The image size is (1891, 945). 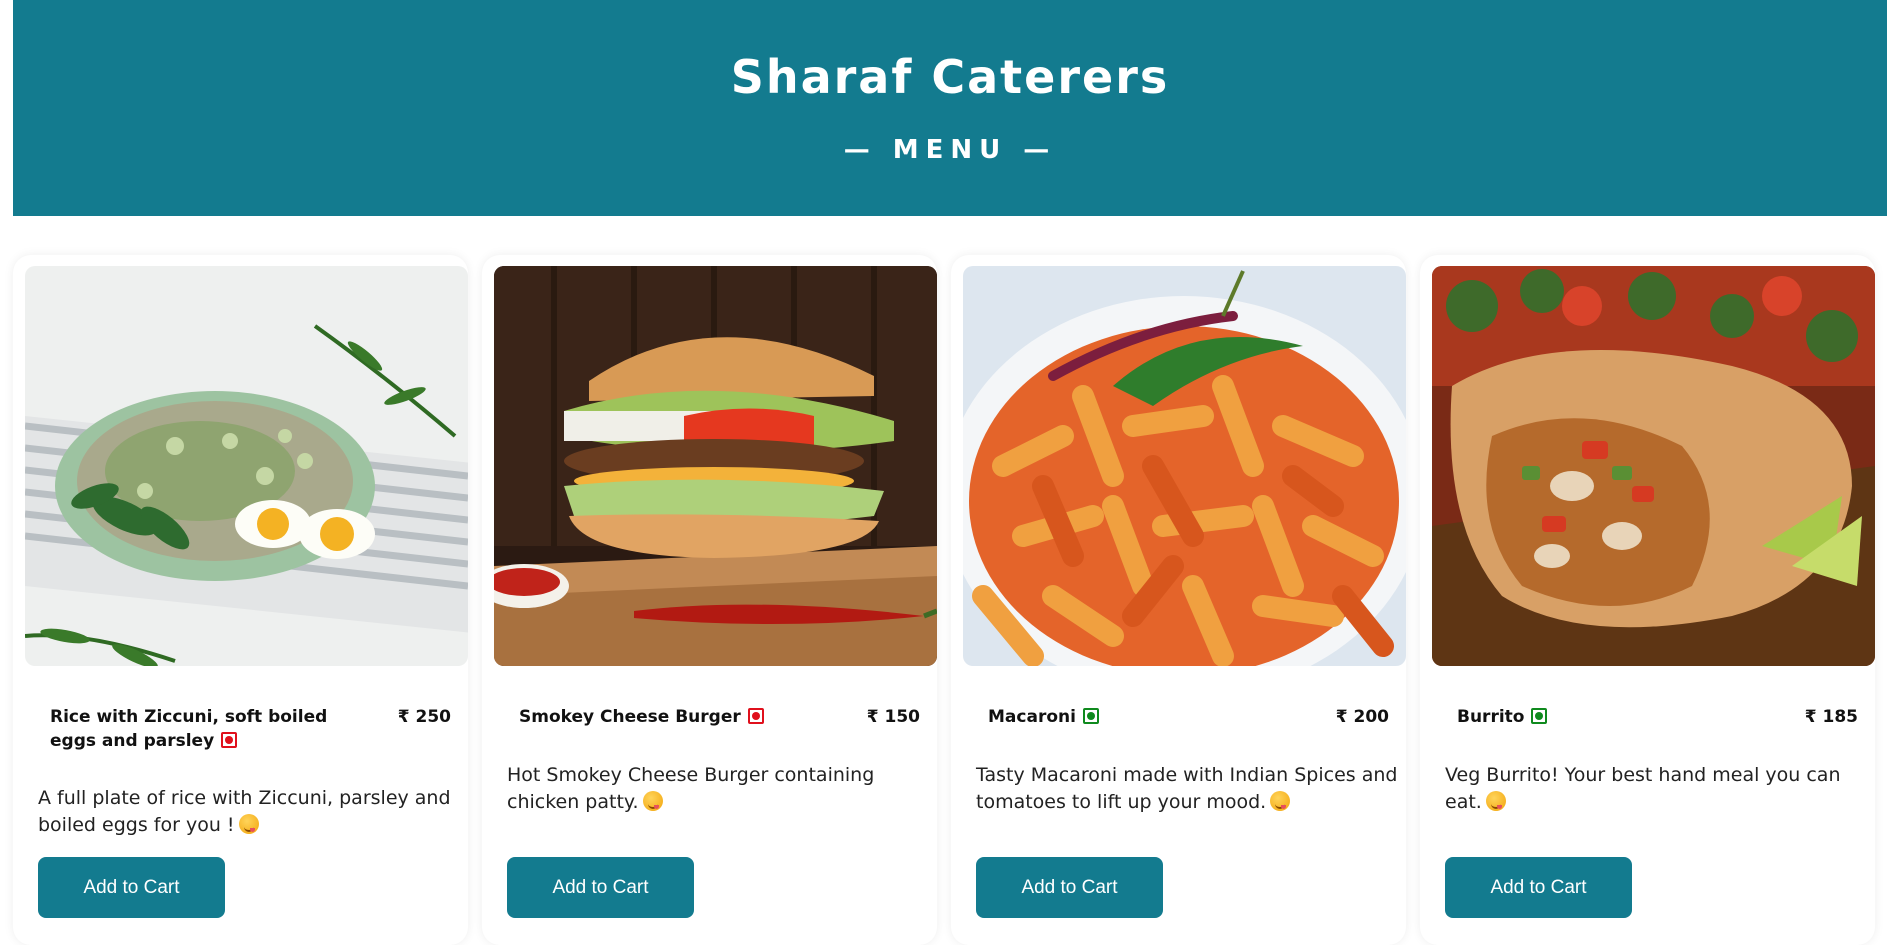 I want to click on item-price: ₹ 200, so click(x=1362, y=717).